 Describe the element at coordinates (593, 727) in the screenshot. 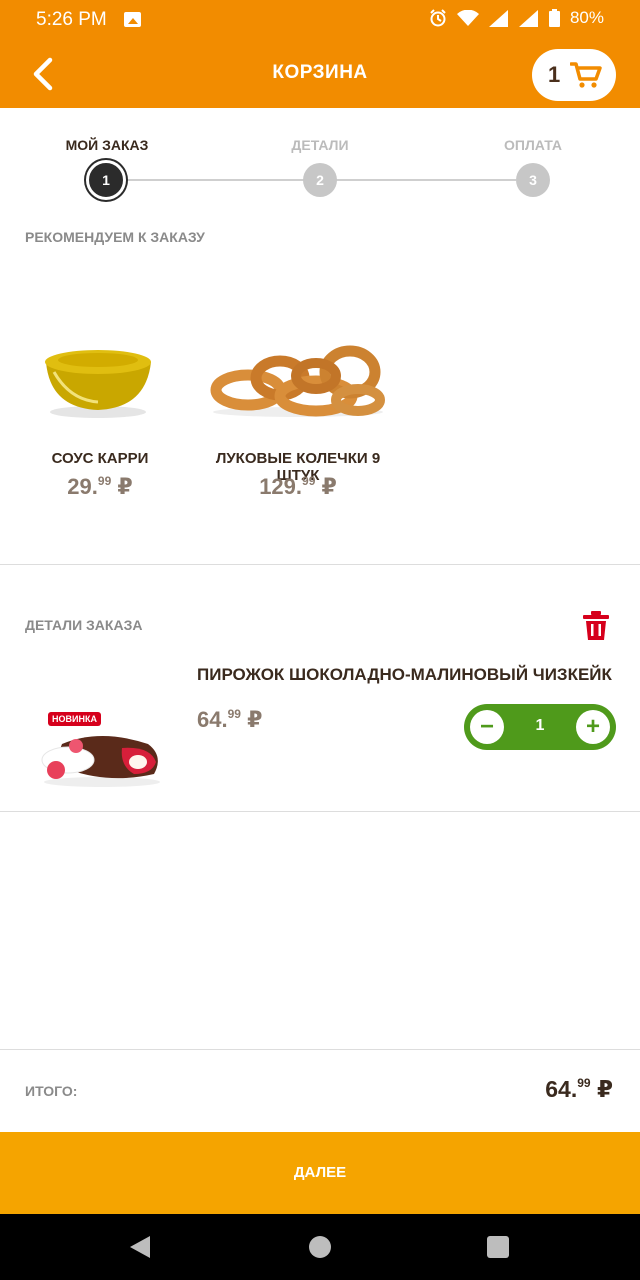

I see `increase-quantity-button: +` at that location.